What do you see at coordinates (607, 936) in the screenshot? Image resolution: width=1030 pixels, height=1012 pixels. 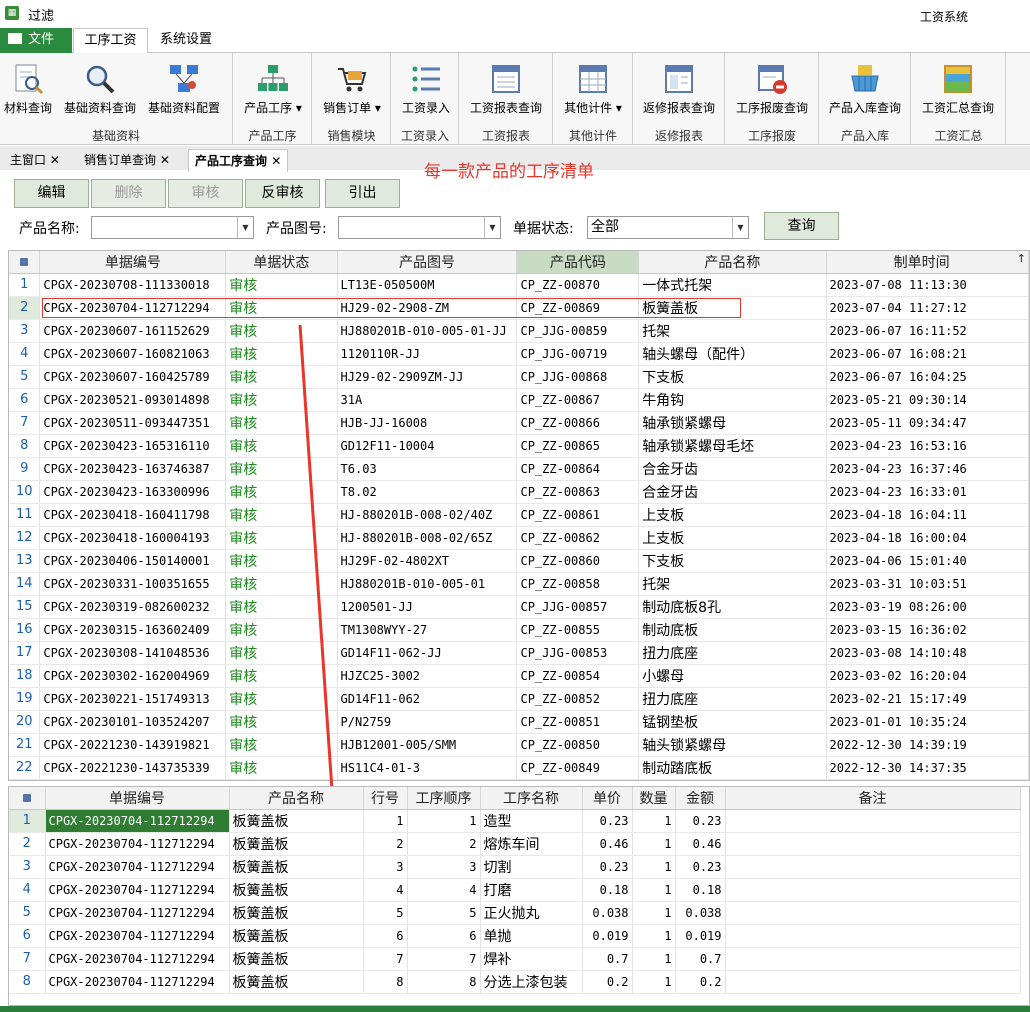 I see `table-cell: 0.019` at bounding box center [607, 936].